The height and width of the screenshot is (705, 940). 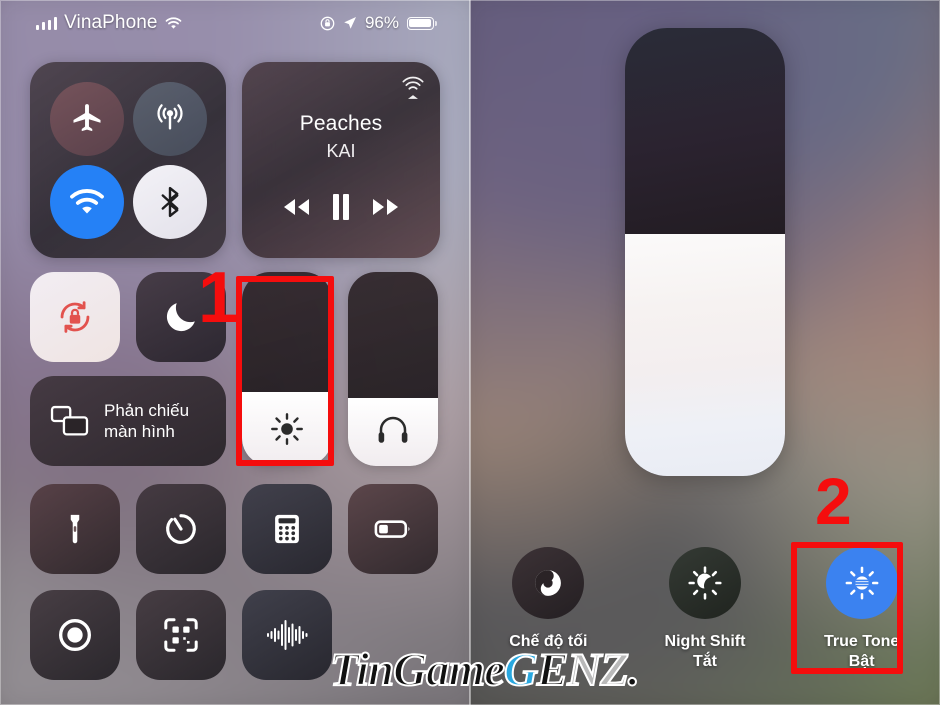 I want to click on bluetooth-button, so click(x=169, y=201).